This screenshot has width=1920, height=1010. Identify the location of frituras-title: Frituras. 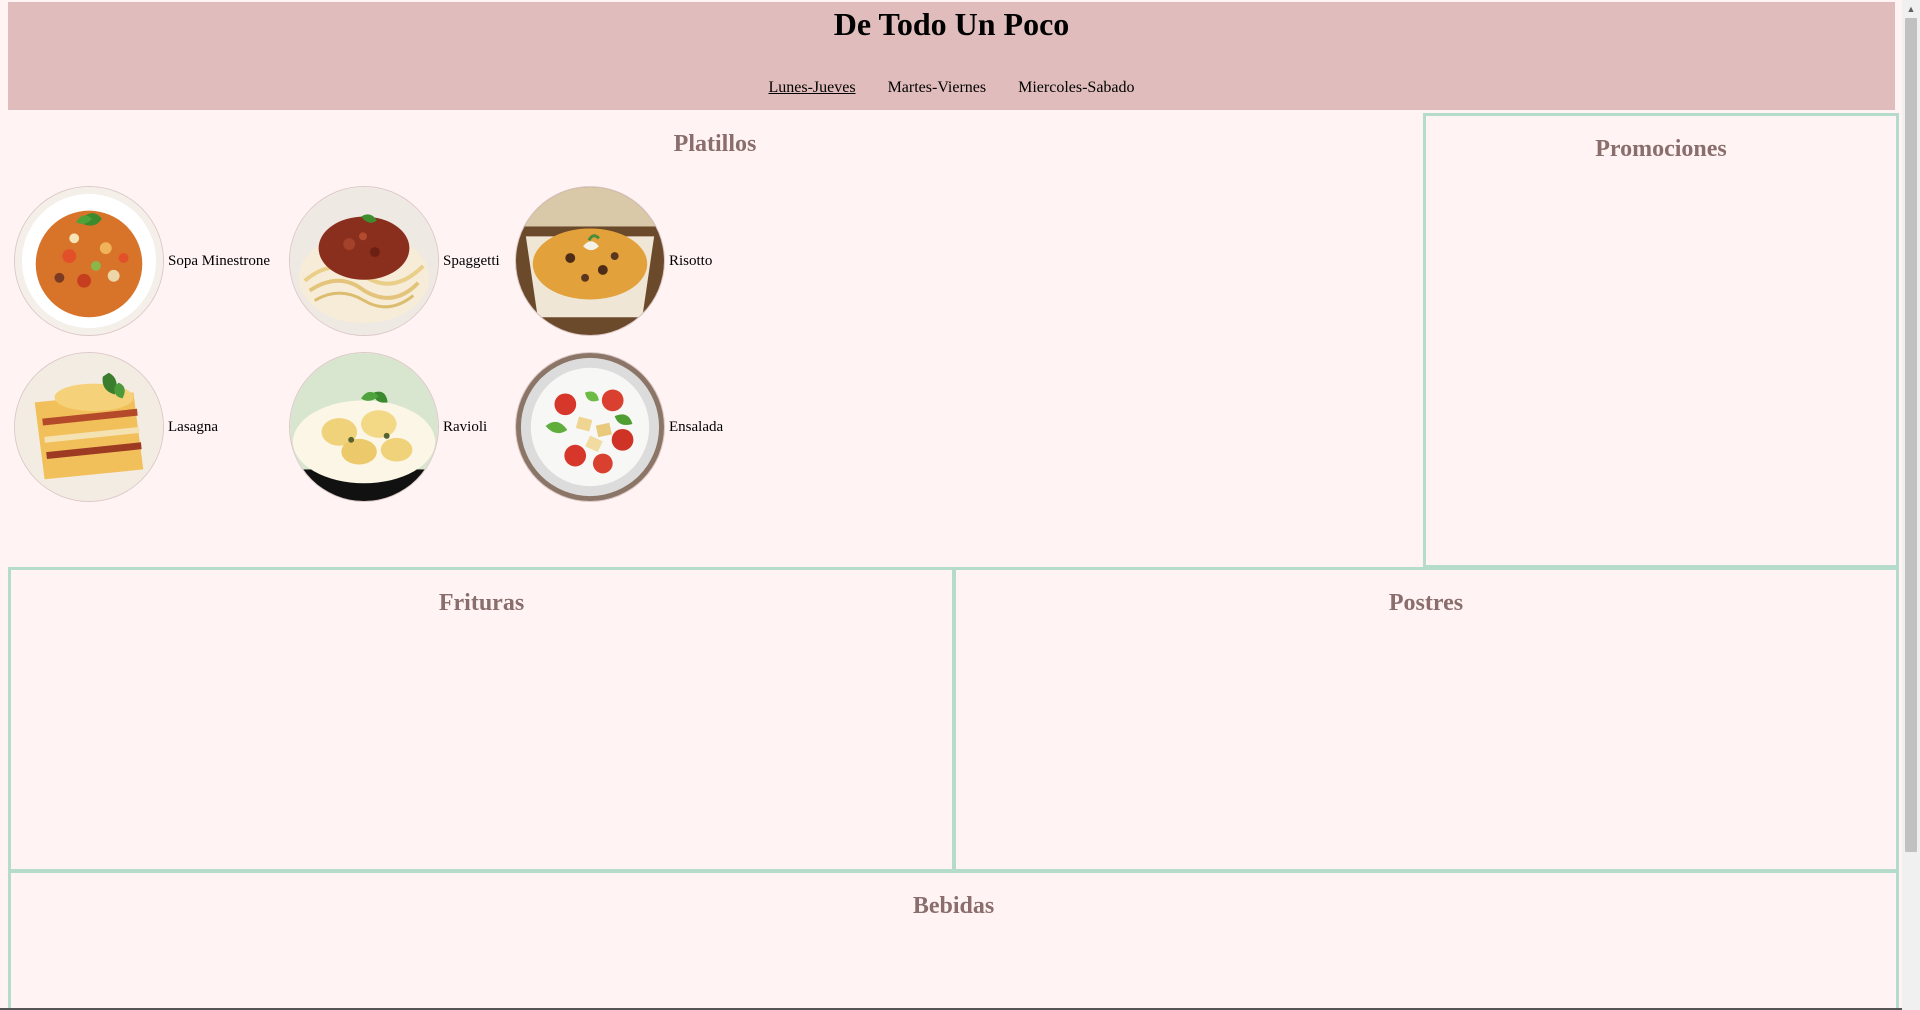
(481, 603).